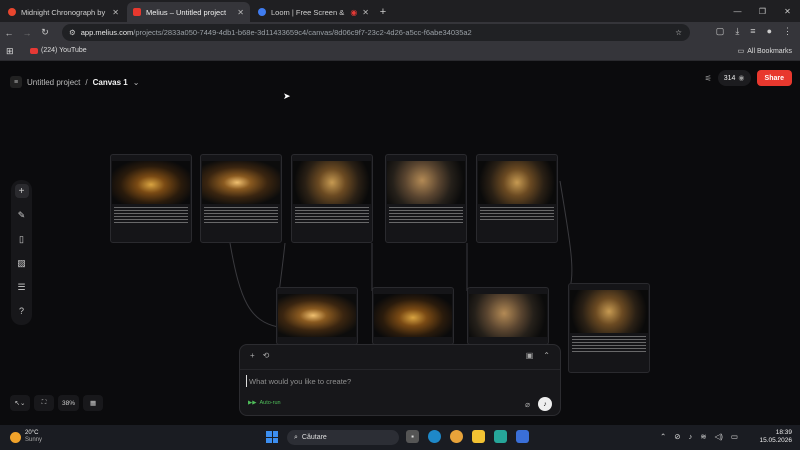 The height and width of the screenshot is (450, 800). What do you see at coordinates (266, 355) in the screenshot?
I see `history-icon: ⟲` at bounding box center [266, 355].